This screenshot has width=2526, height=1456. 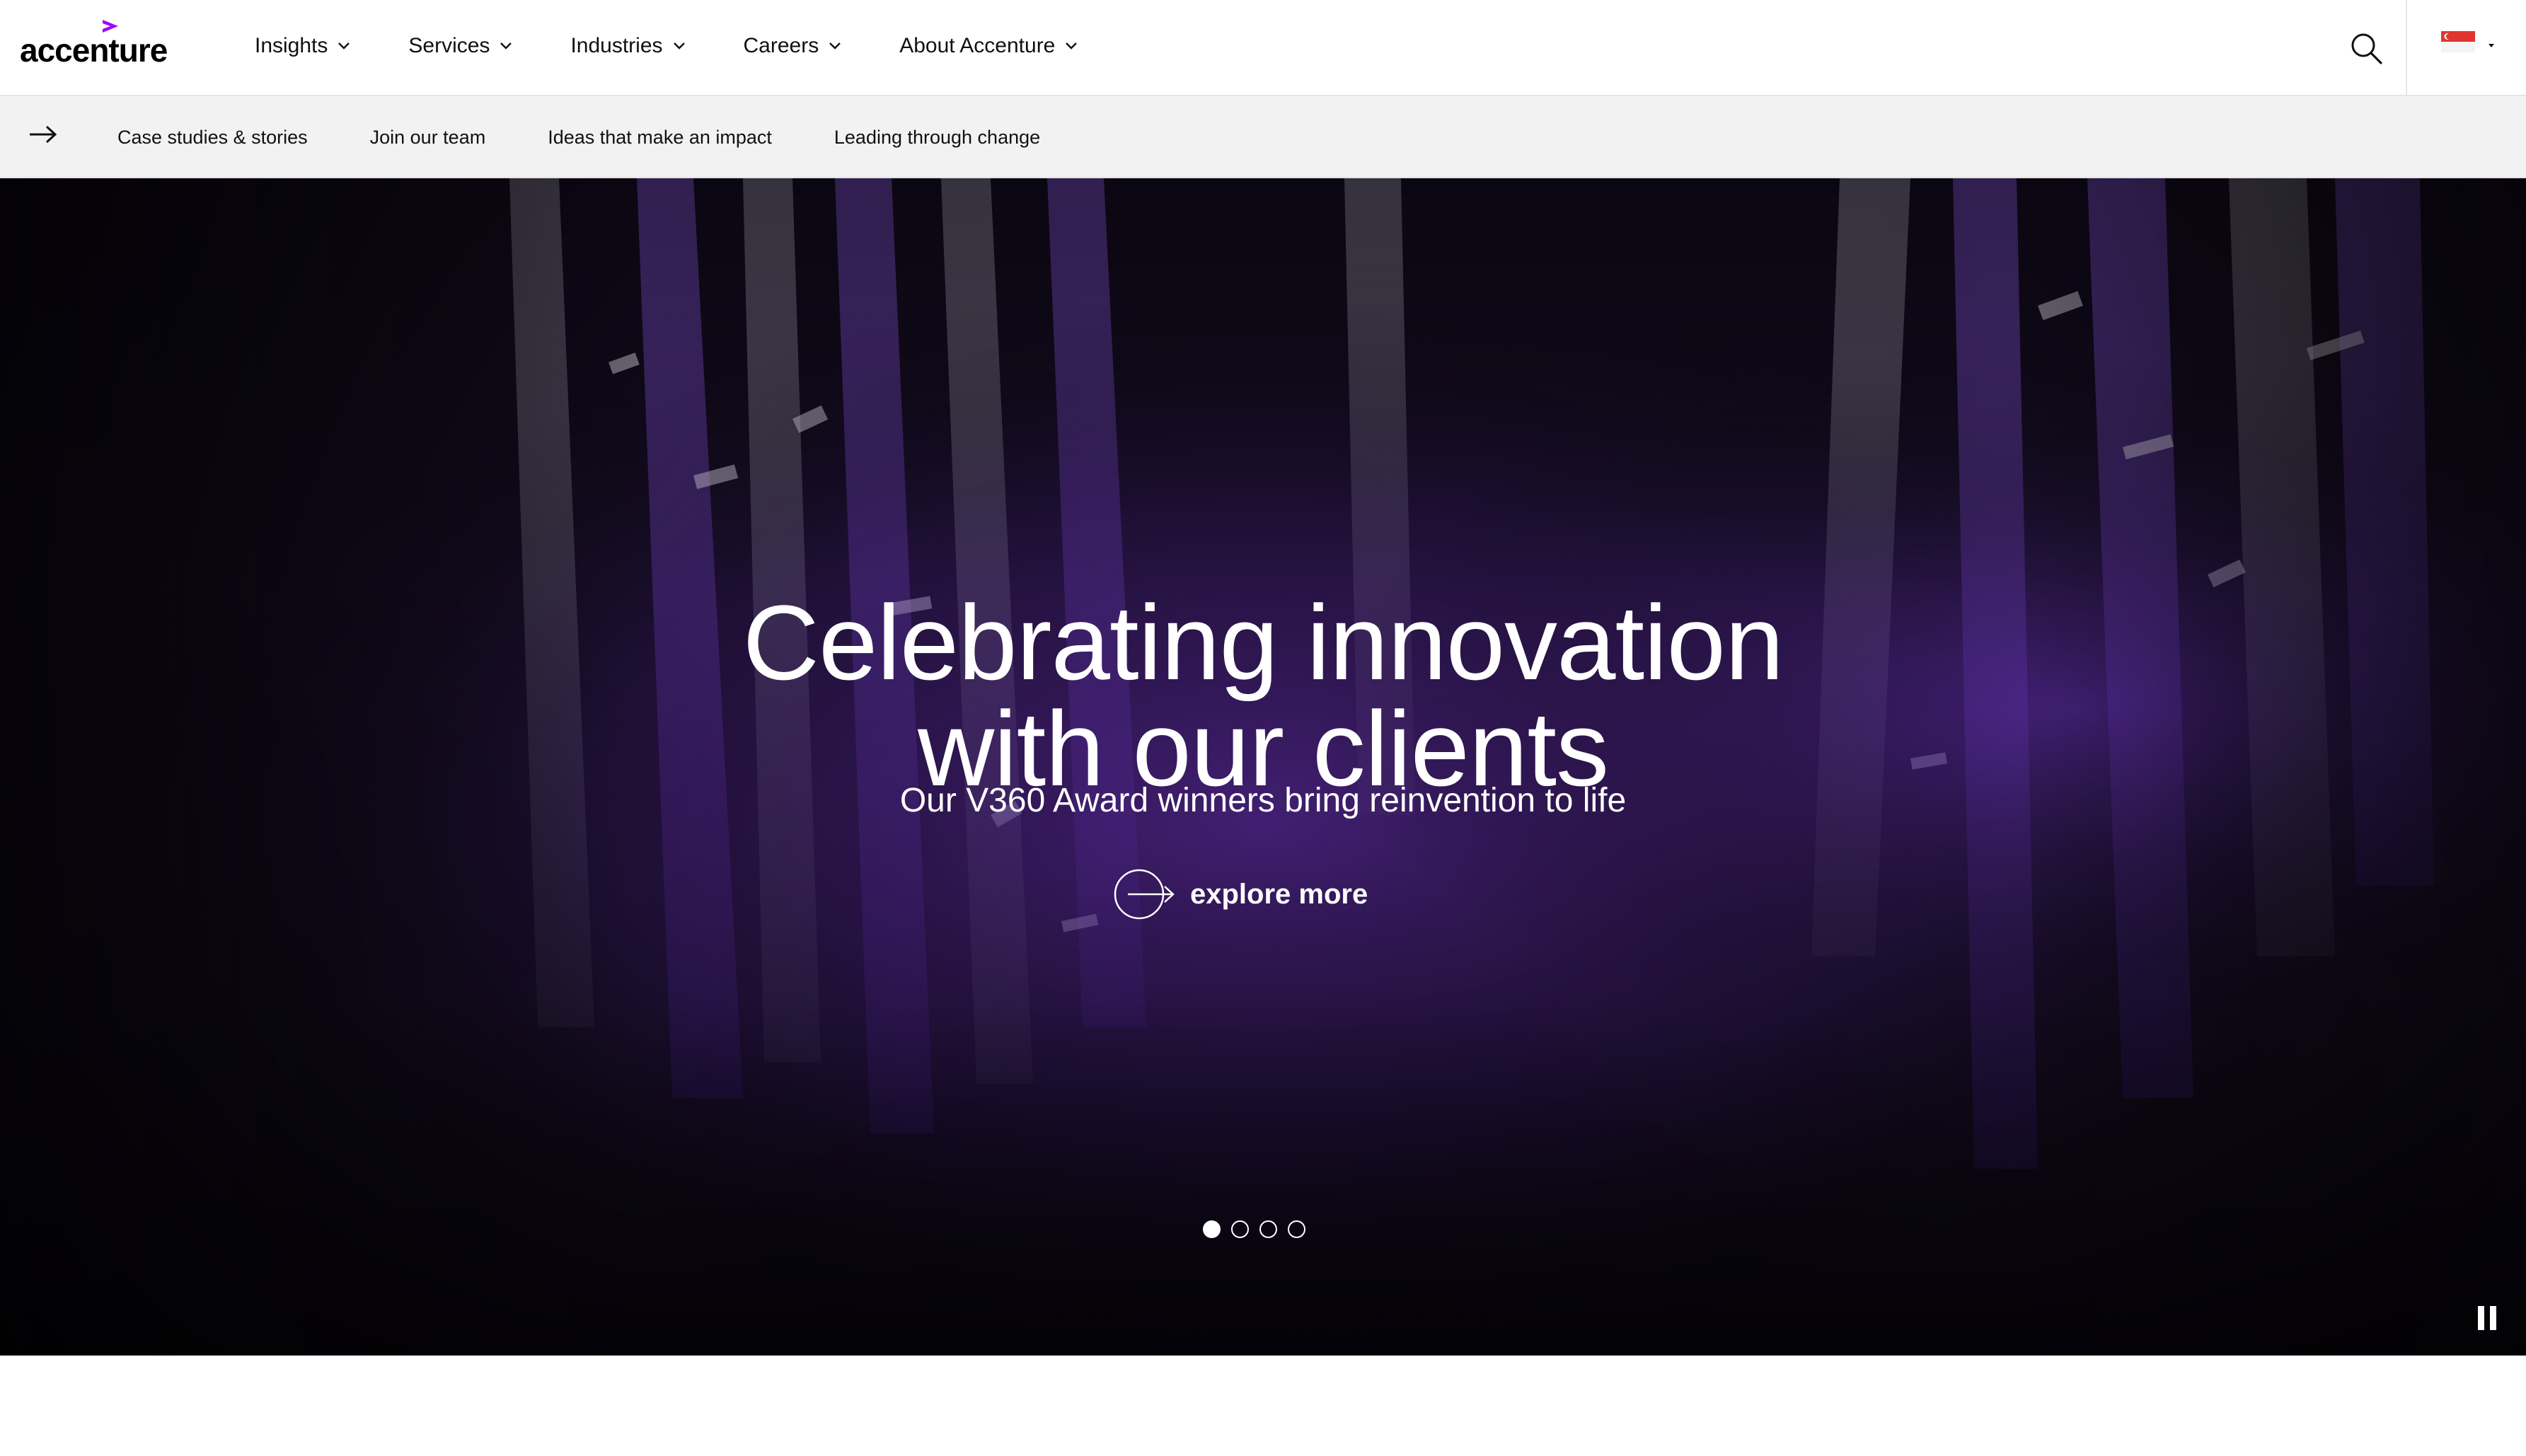 What do you see at coordinates (937, 138) in the screenshot?
I see `subnav-item-leading-through-change: Leading through change` at bounding box center [937, 138].